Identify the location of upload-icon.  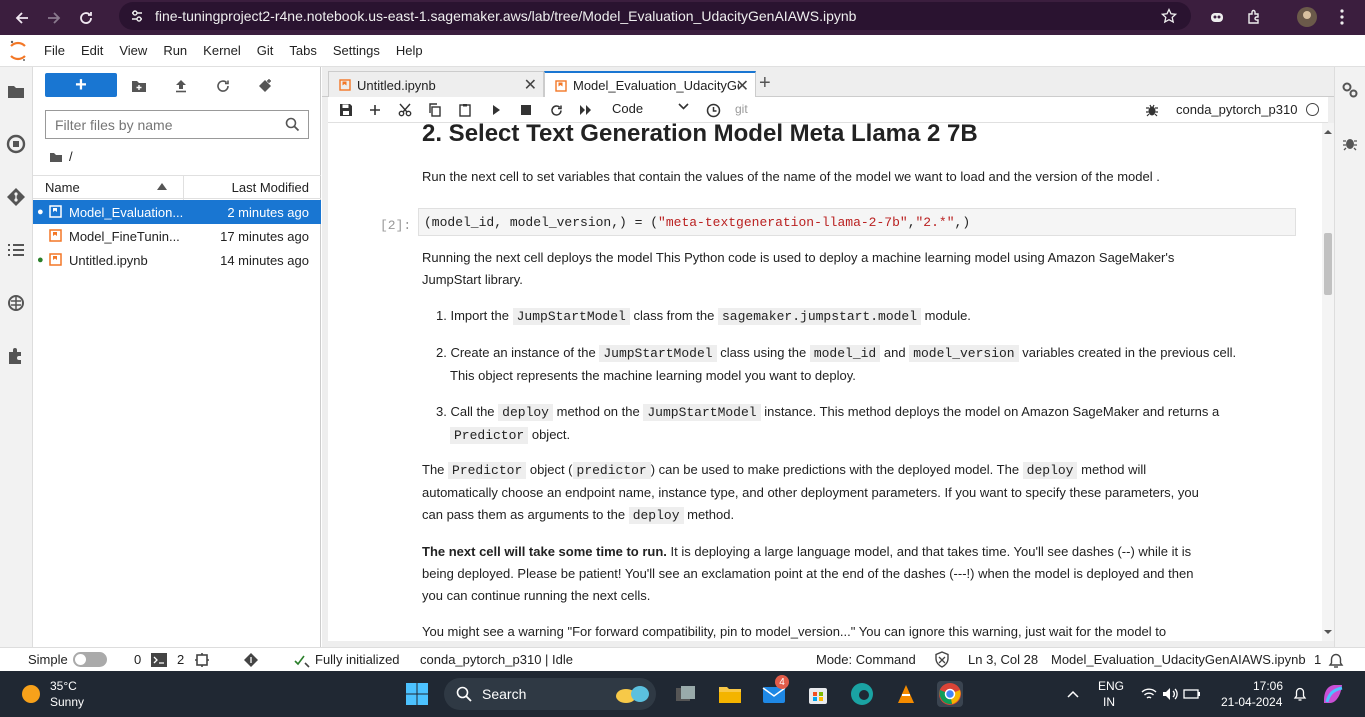
(181, 86).